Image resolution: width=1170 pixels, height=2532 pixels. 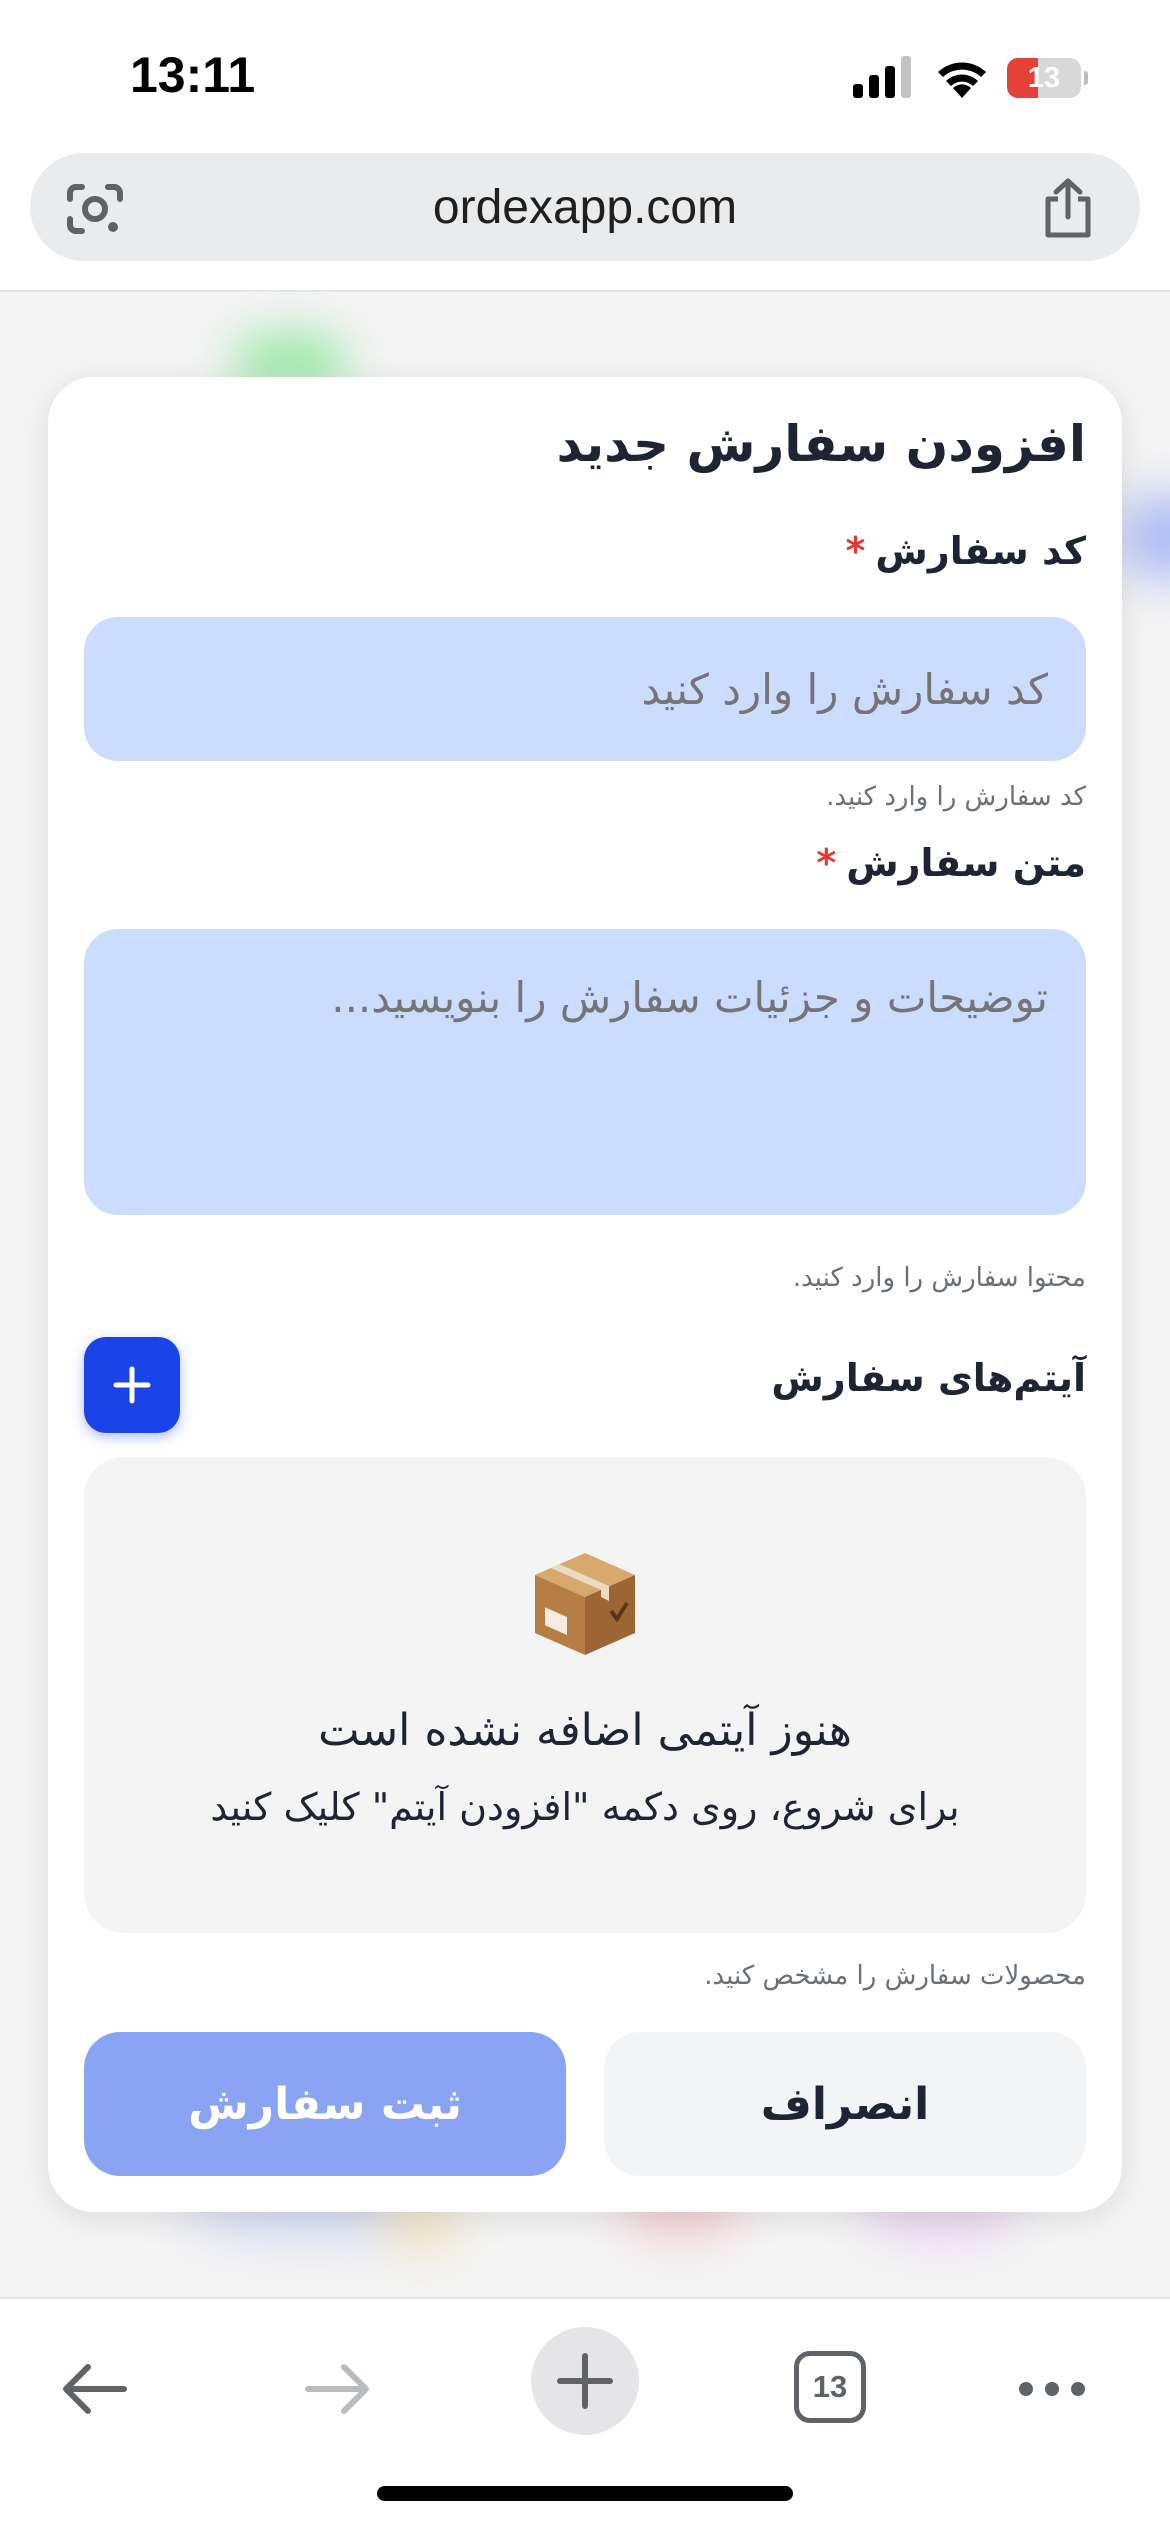 I want to click on status-time: 13:11, so click(x=193, y=75).